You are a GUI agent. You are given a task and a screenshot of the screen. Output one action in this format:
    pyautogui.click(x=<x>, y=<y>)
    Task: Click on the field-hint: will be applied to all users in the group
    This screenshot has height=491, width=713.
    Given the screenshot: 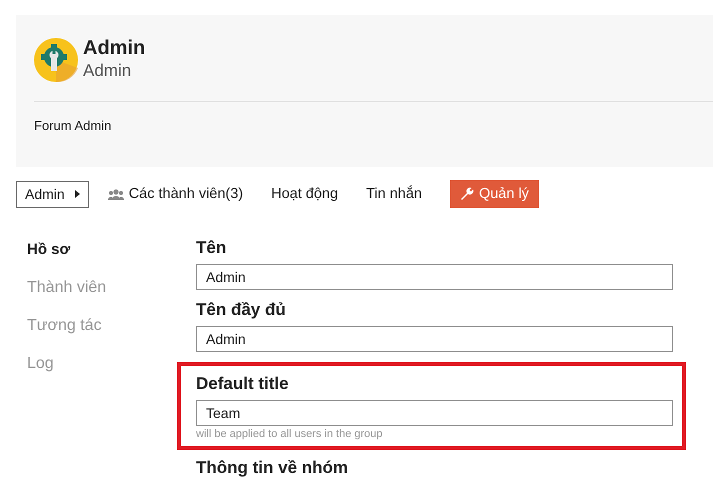 What is the action you would take?
    pyautogui.click(x=290, y=434)
    